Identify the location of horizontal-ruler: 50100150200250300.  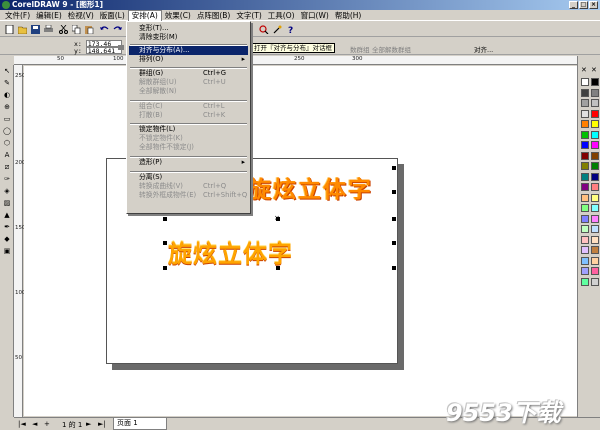
(295, 60).